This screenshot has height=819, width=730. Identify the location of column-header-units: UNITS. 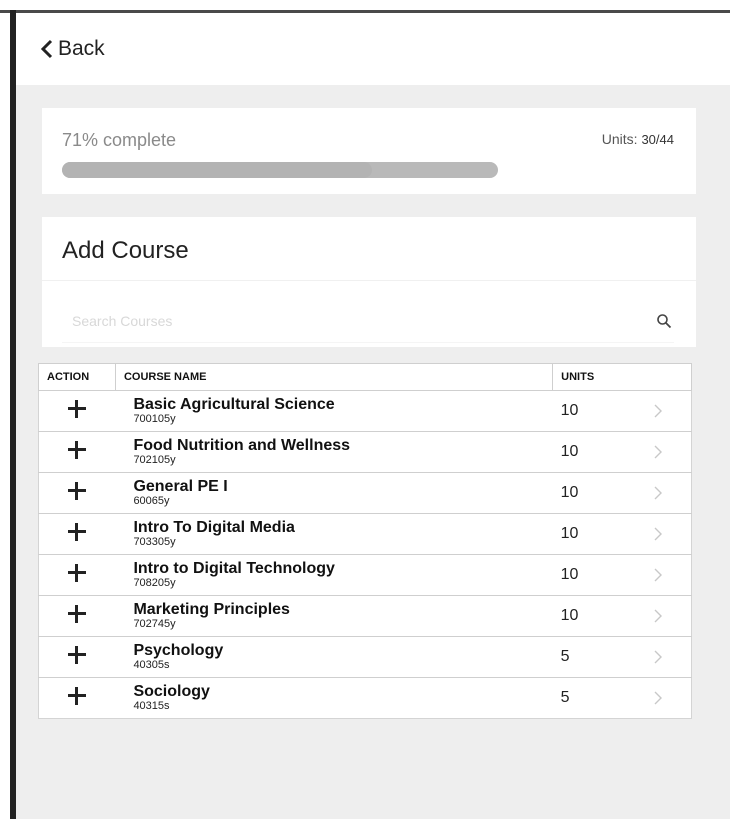
(592, 377).